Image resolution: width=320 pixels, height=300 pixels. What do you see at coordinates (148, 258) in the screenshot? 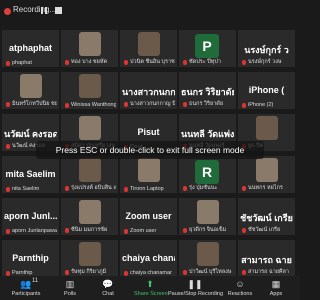
I see `participant-tile: chaiya chanamarchaiya chanamar` at bounding box center [148, 258].